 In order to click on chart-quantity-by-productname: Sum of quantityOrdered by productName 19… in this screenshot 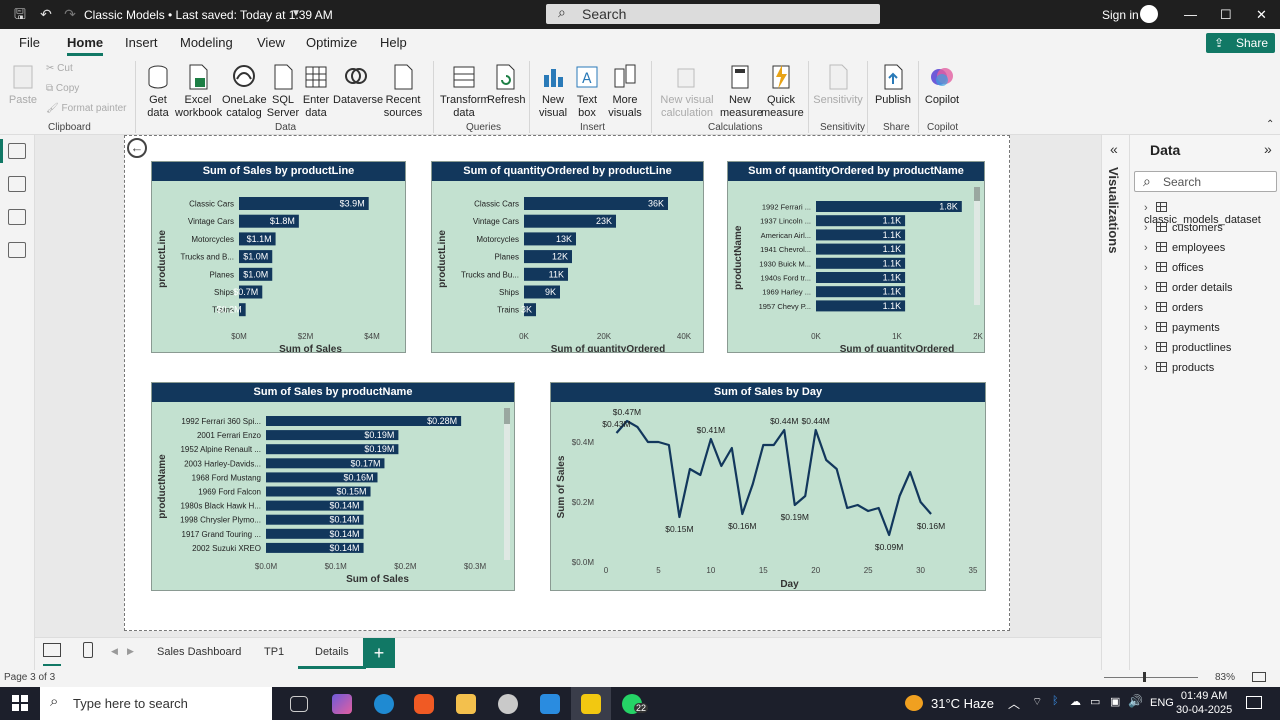, I will do `click(856, 257)`.